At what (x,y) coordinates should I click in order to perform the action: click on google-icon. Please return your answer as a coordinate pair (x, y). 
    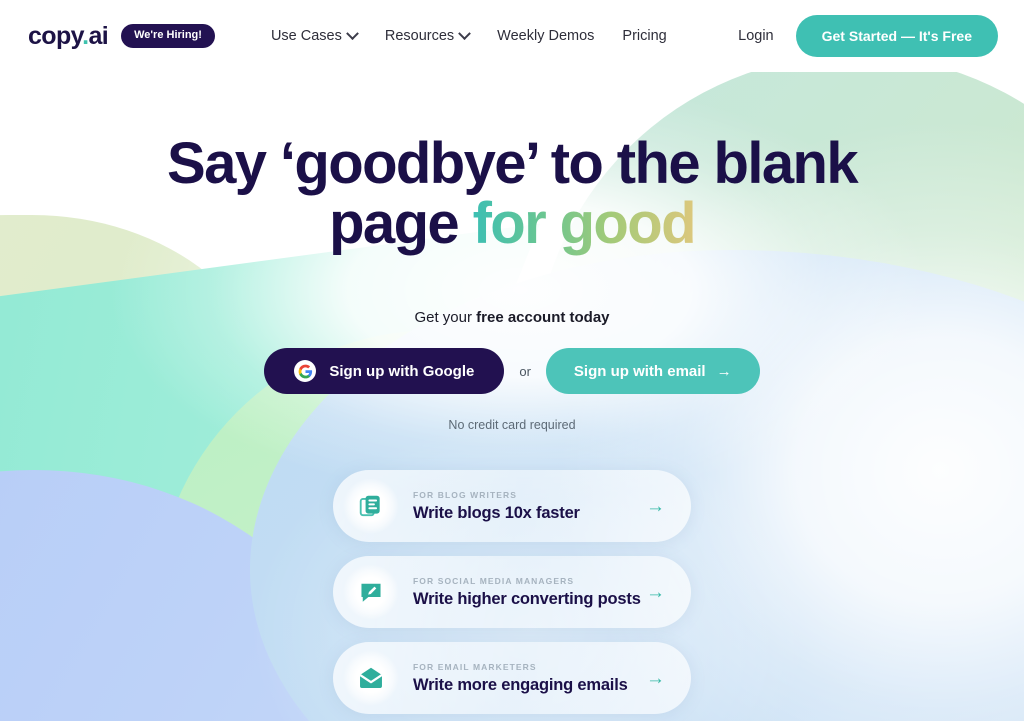
    Looking at the image, I should click on (305, 371).